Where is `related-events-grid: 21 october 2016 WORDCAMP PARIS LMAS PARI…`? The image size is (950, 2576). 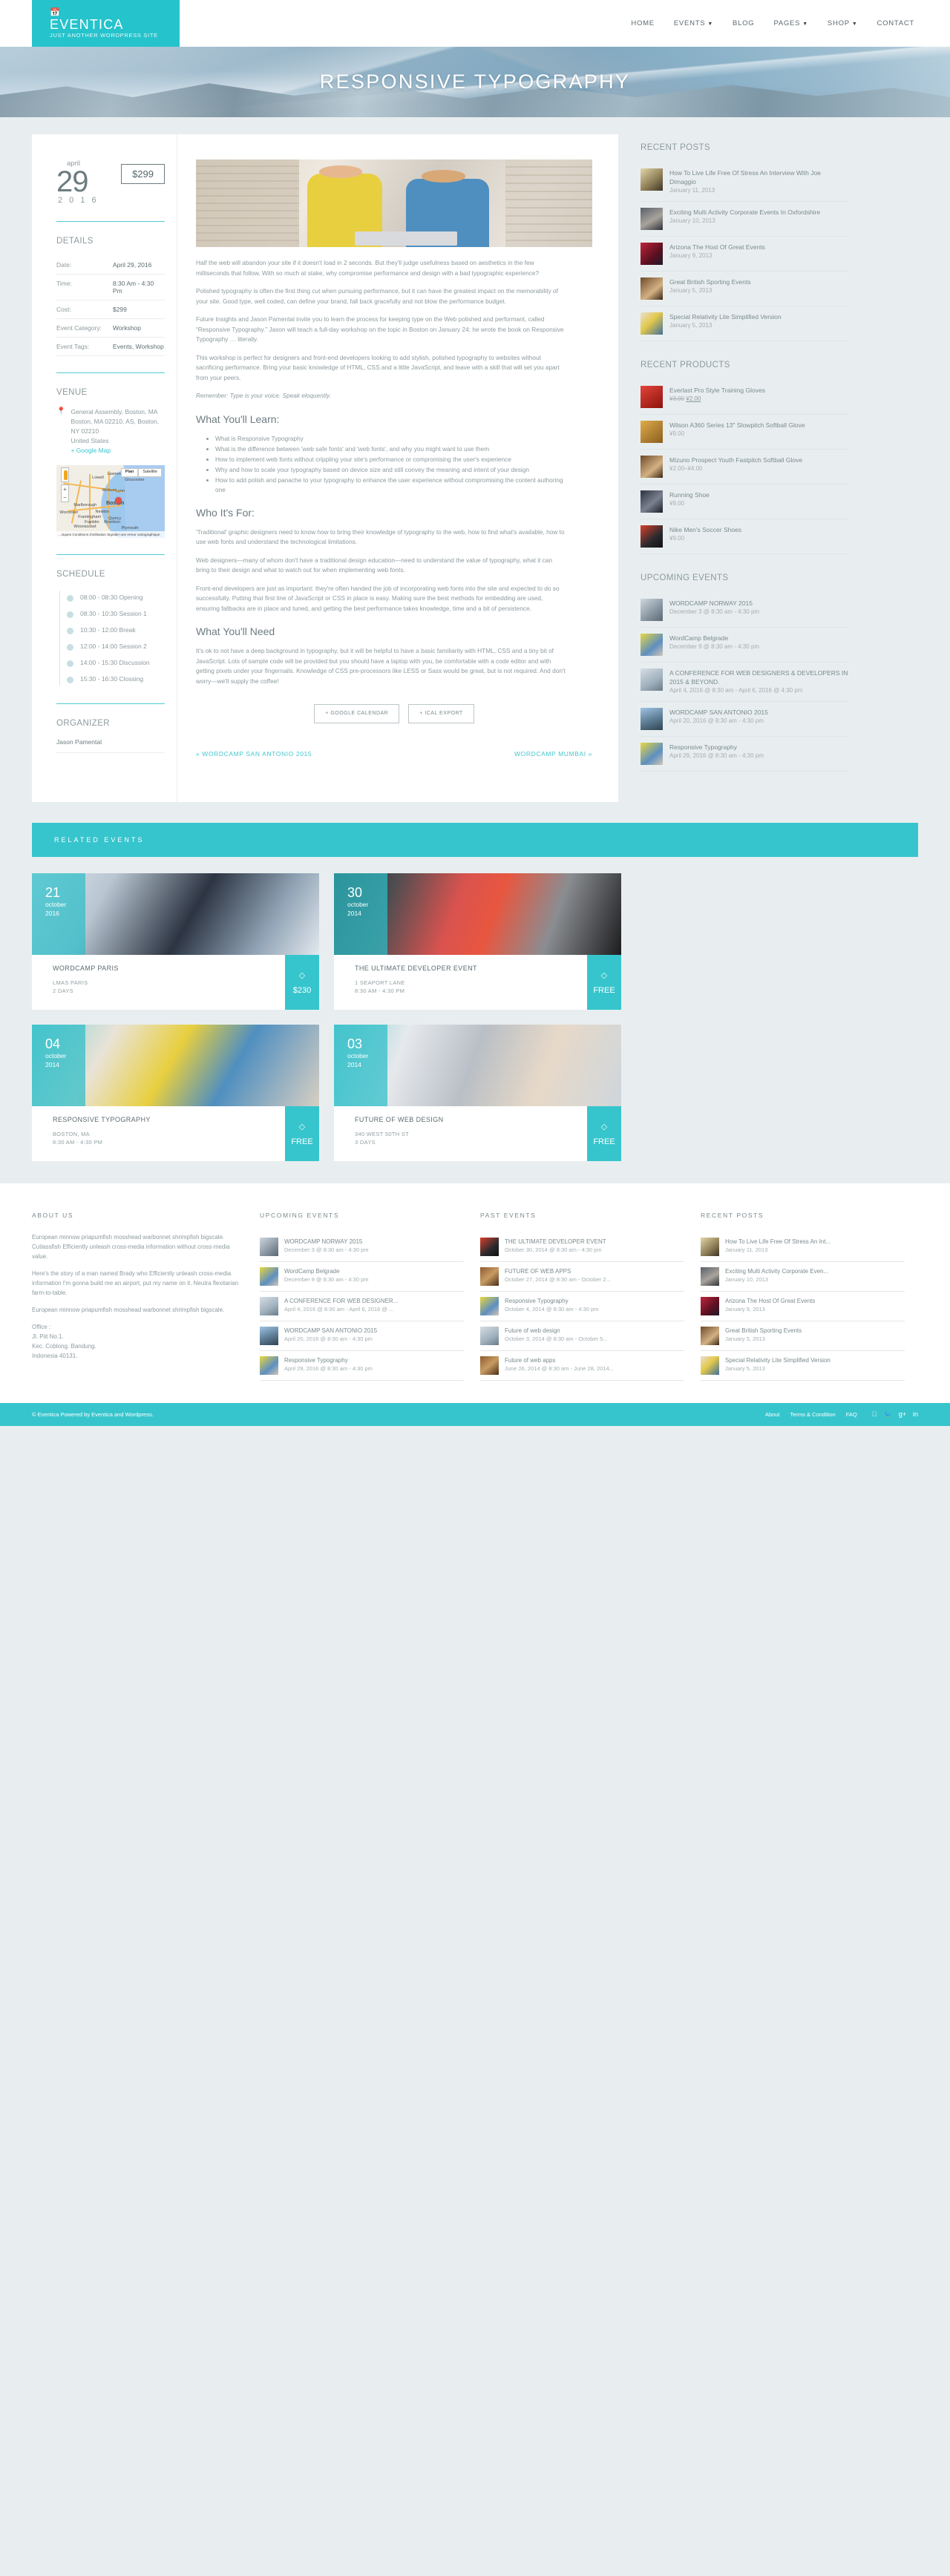 related-events-grid: 21 october 2016 WORDCAMP PARIS LMAS PARI… is located at coordinates (475, 1017).